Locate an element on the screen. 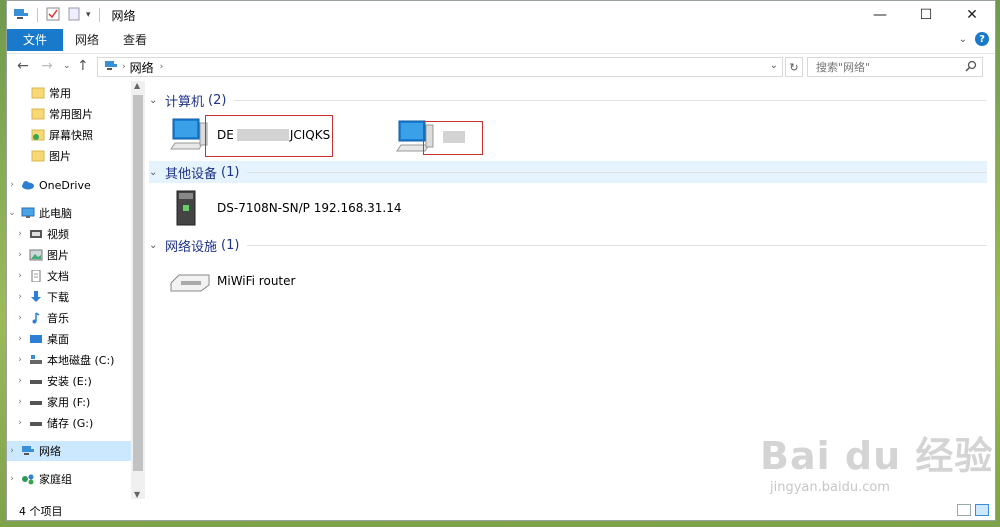 Image resolution: width=1000 pixels, height=527 pixels. router-item: MiWiFi router is located at coordinates (232, 281).